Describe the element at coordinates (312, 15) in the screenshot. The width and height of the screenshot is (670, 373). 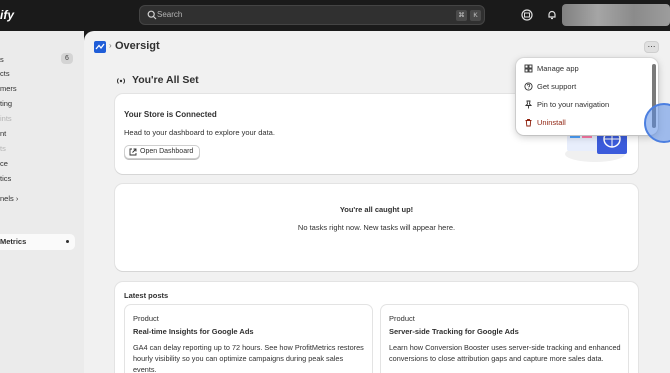
I see `search-bar: Search ⌘ K` at that location.